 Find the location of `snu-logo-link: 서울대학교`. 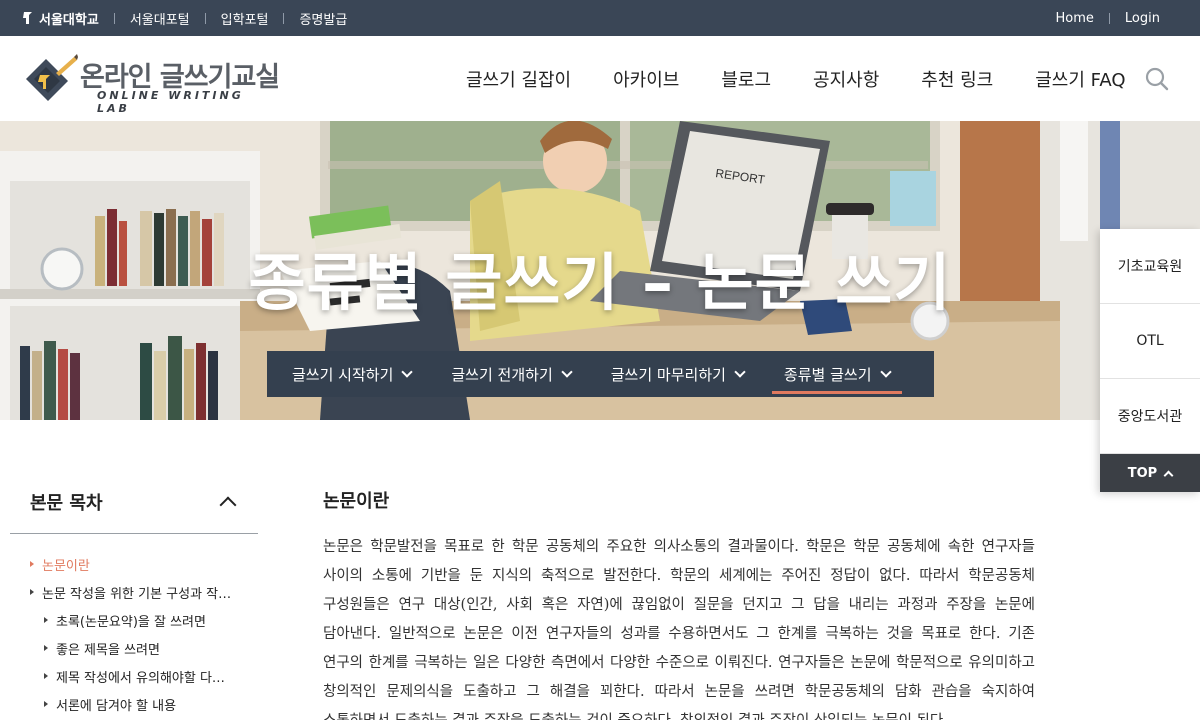

snu-logo-link: 서울대학교 is located at coordinates (60, 18).